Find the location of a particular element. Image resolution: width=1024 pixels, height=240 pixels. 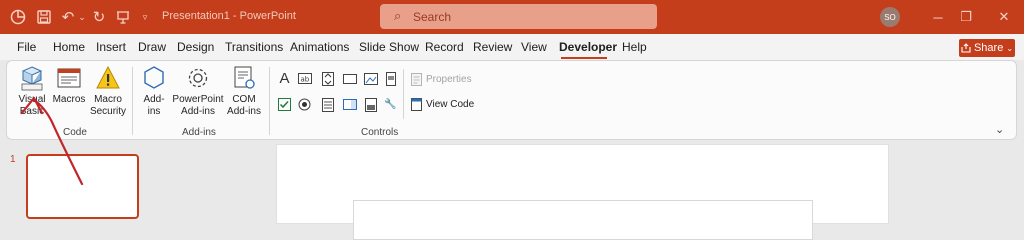

command-button-control-icon is located at coordinates (349, 78).